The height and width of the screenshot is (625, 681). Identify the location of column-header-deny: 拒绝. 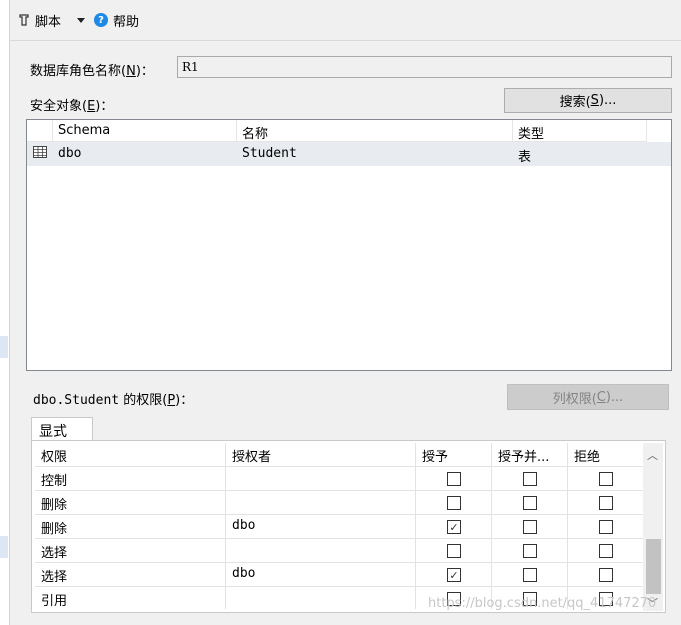
(605, 455).